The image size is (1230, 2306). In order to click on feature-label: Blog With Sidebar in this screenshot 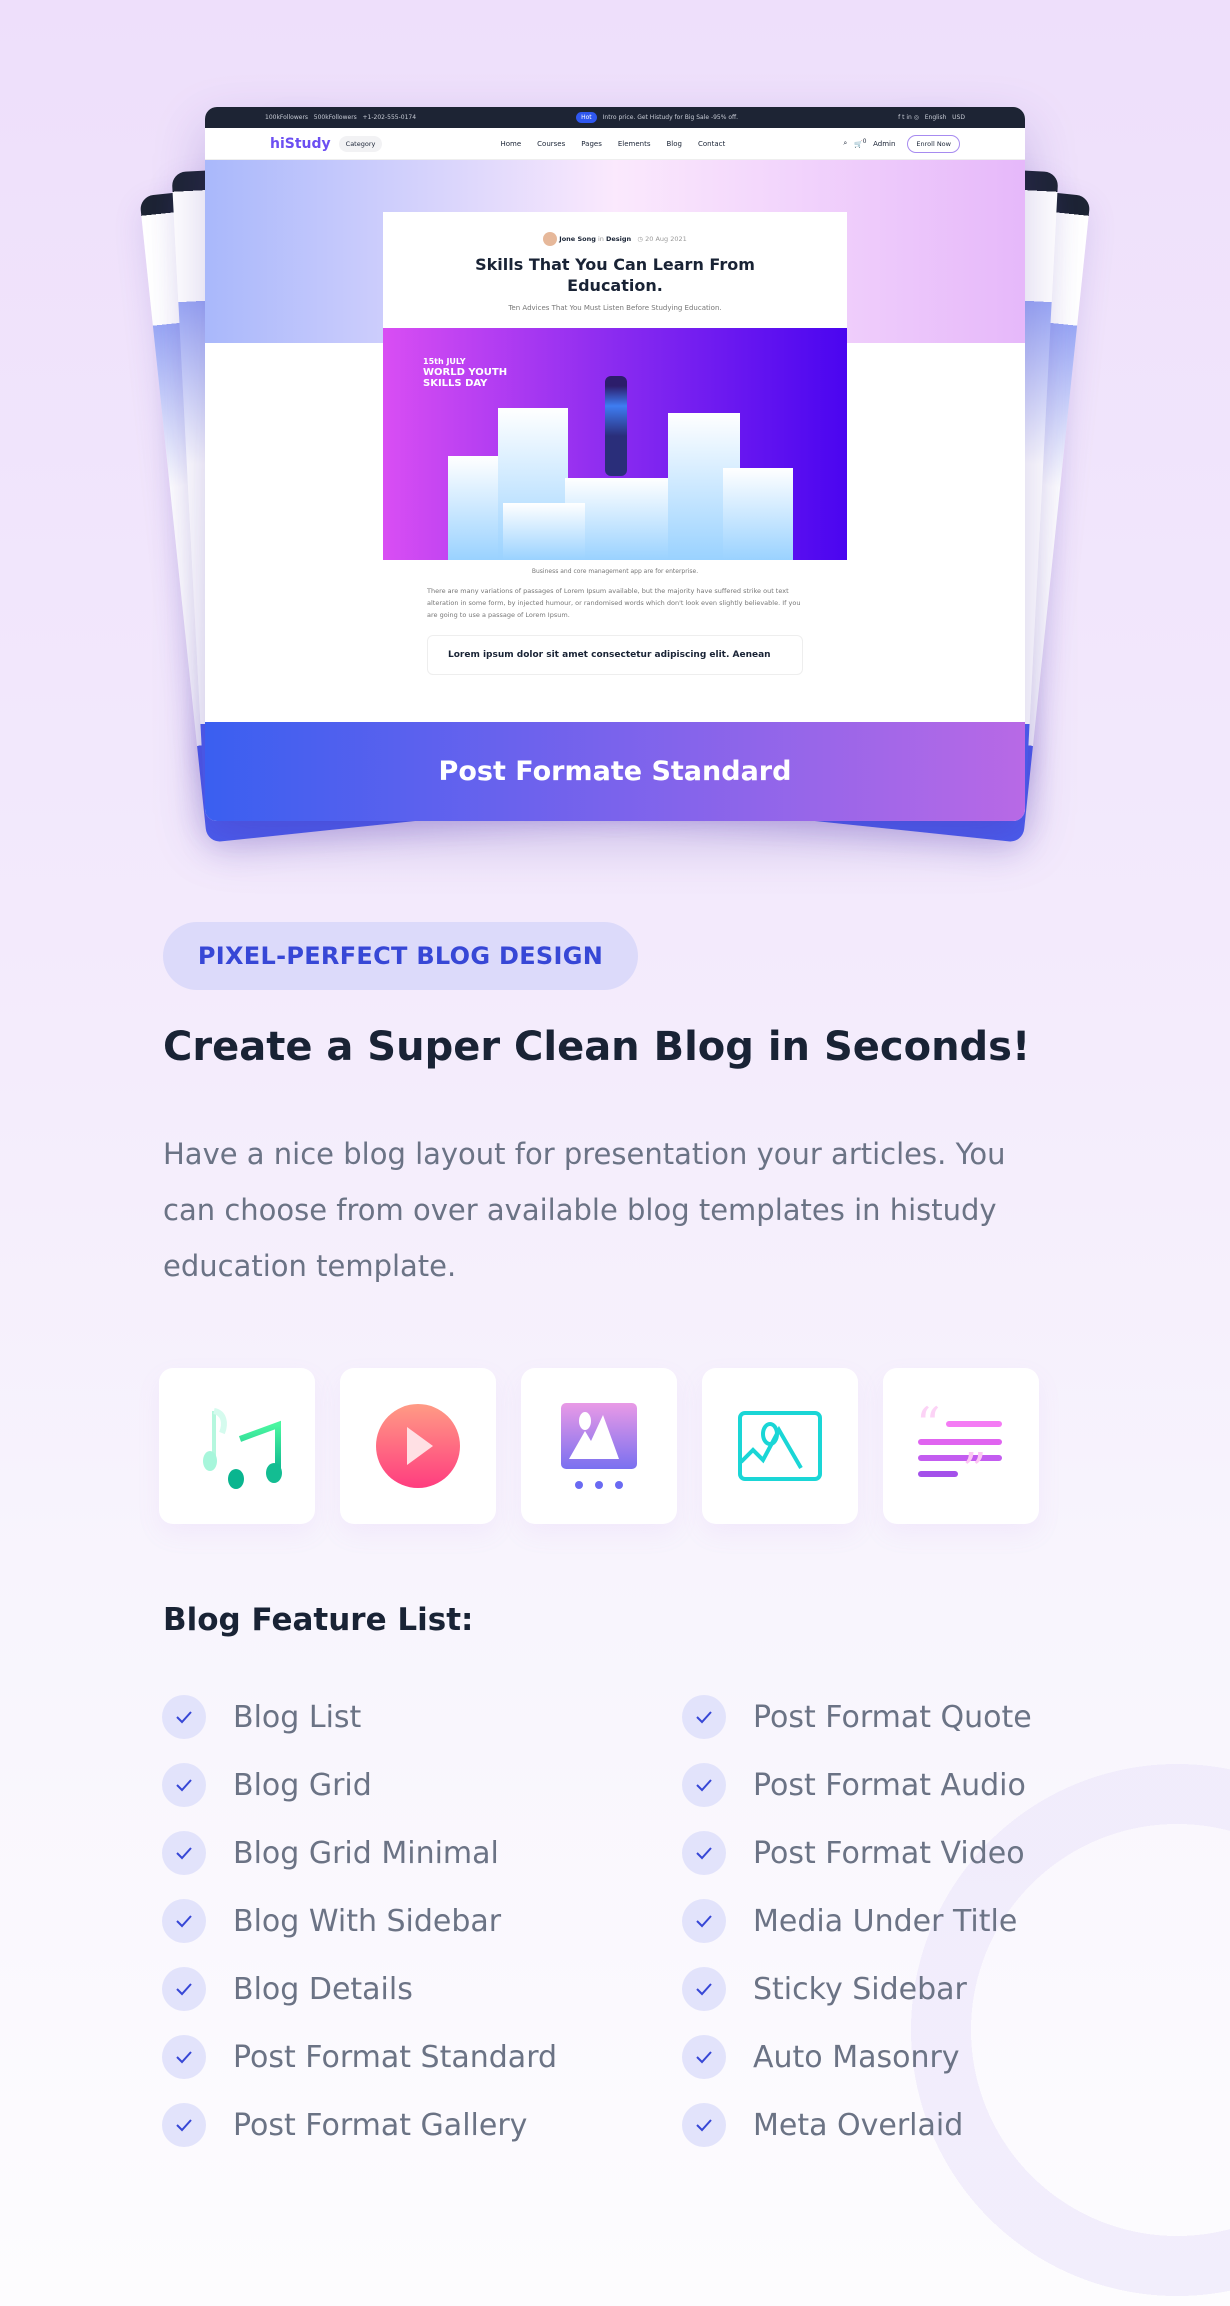, I will do `click(367, 1921)`.